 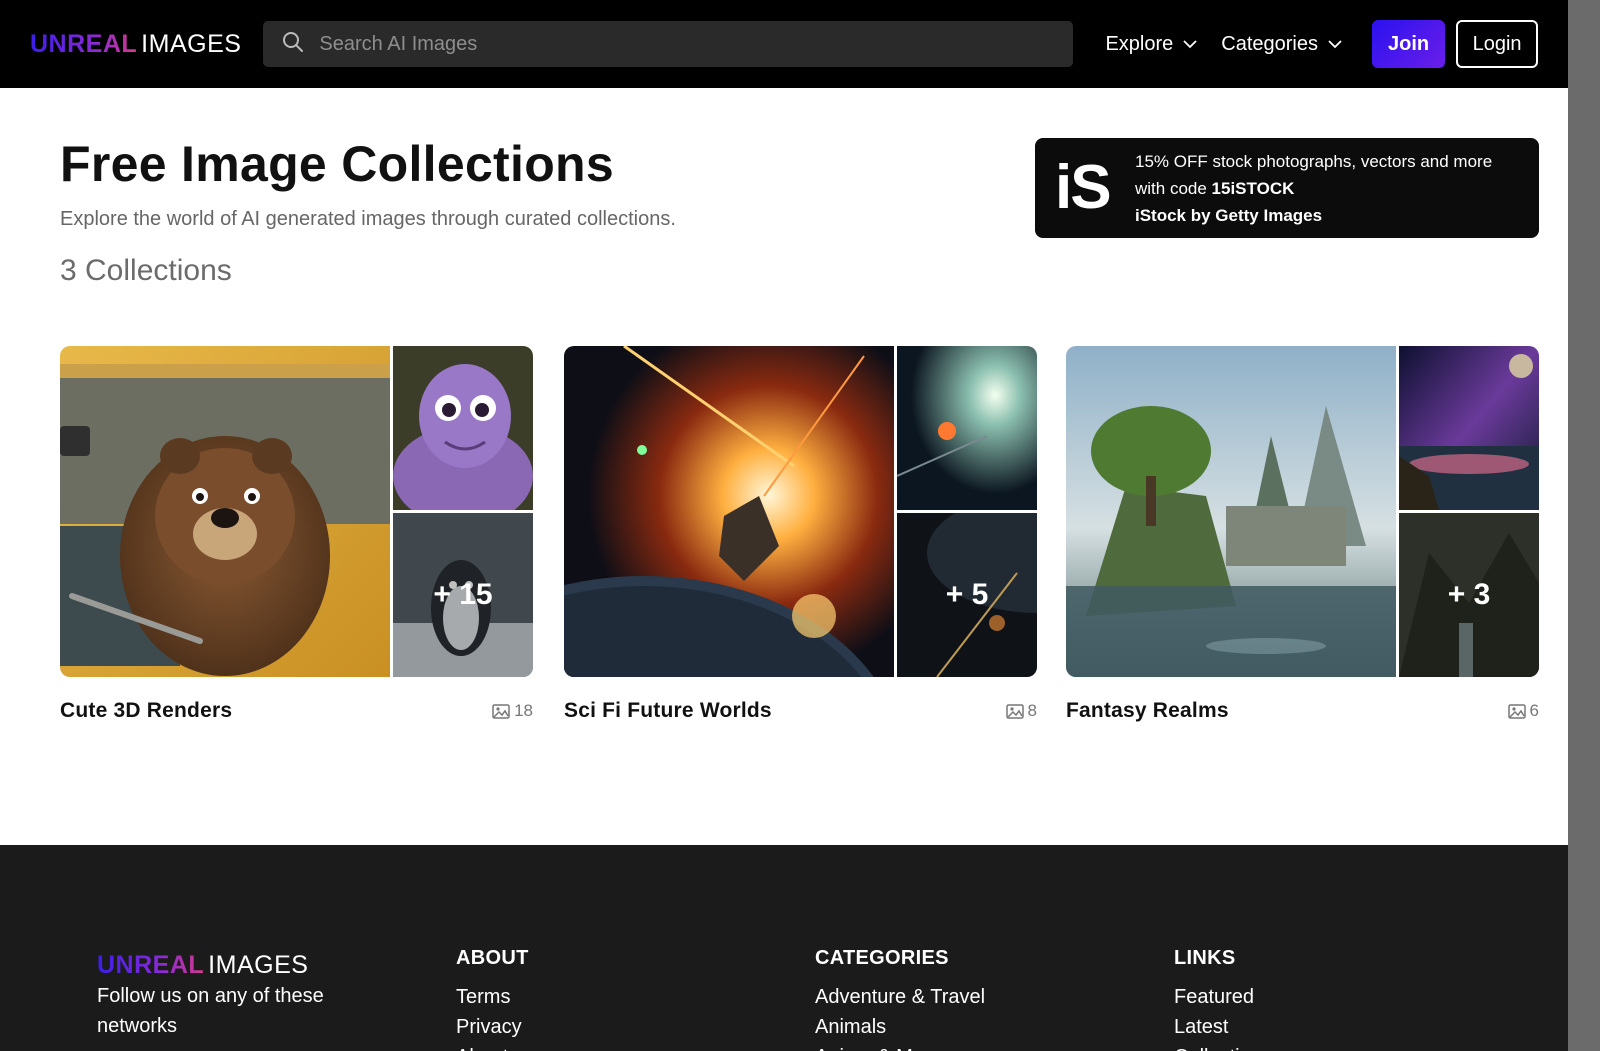 What do you see at coordinates (1229, 215) in the screenshot?
I see `promo-line3: iStock by Getty Images` at bounding box center [1229, 215].